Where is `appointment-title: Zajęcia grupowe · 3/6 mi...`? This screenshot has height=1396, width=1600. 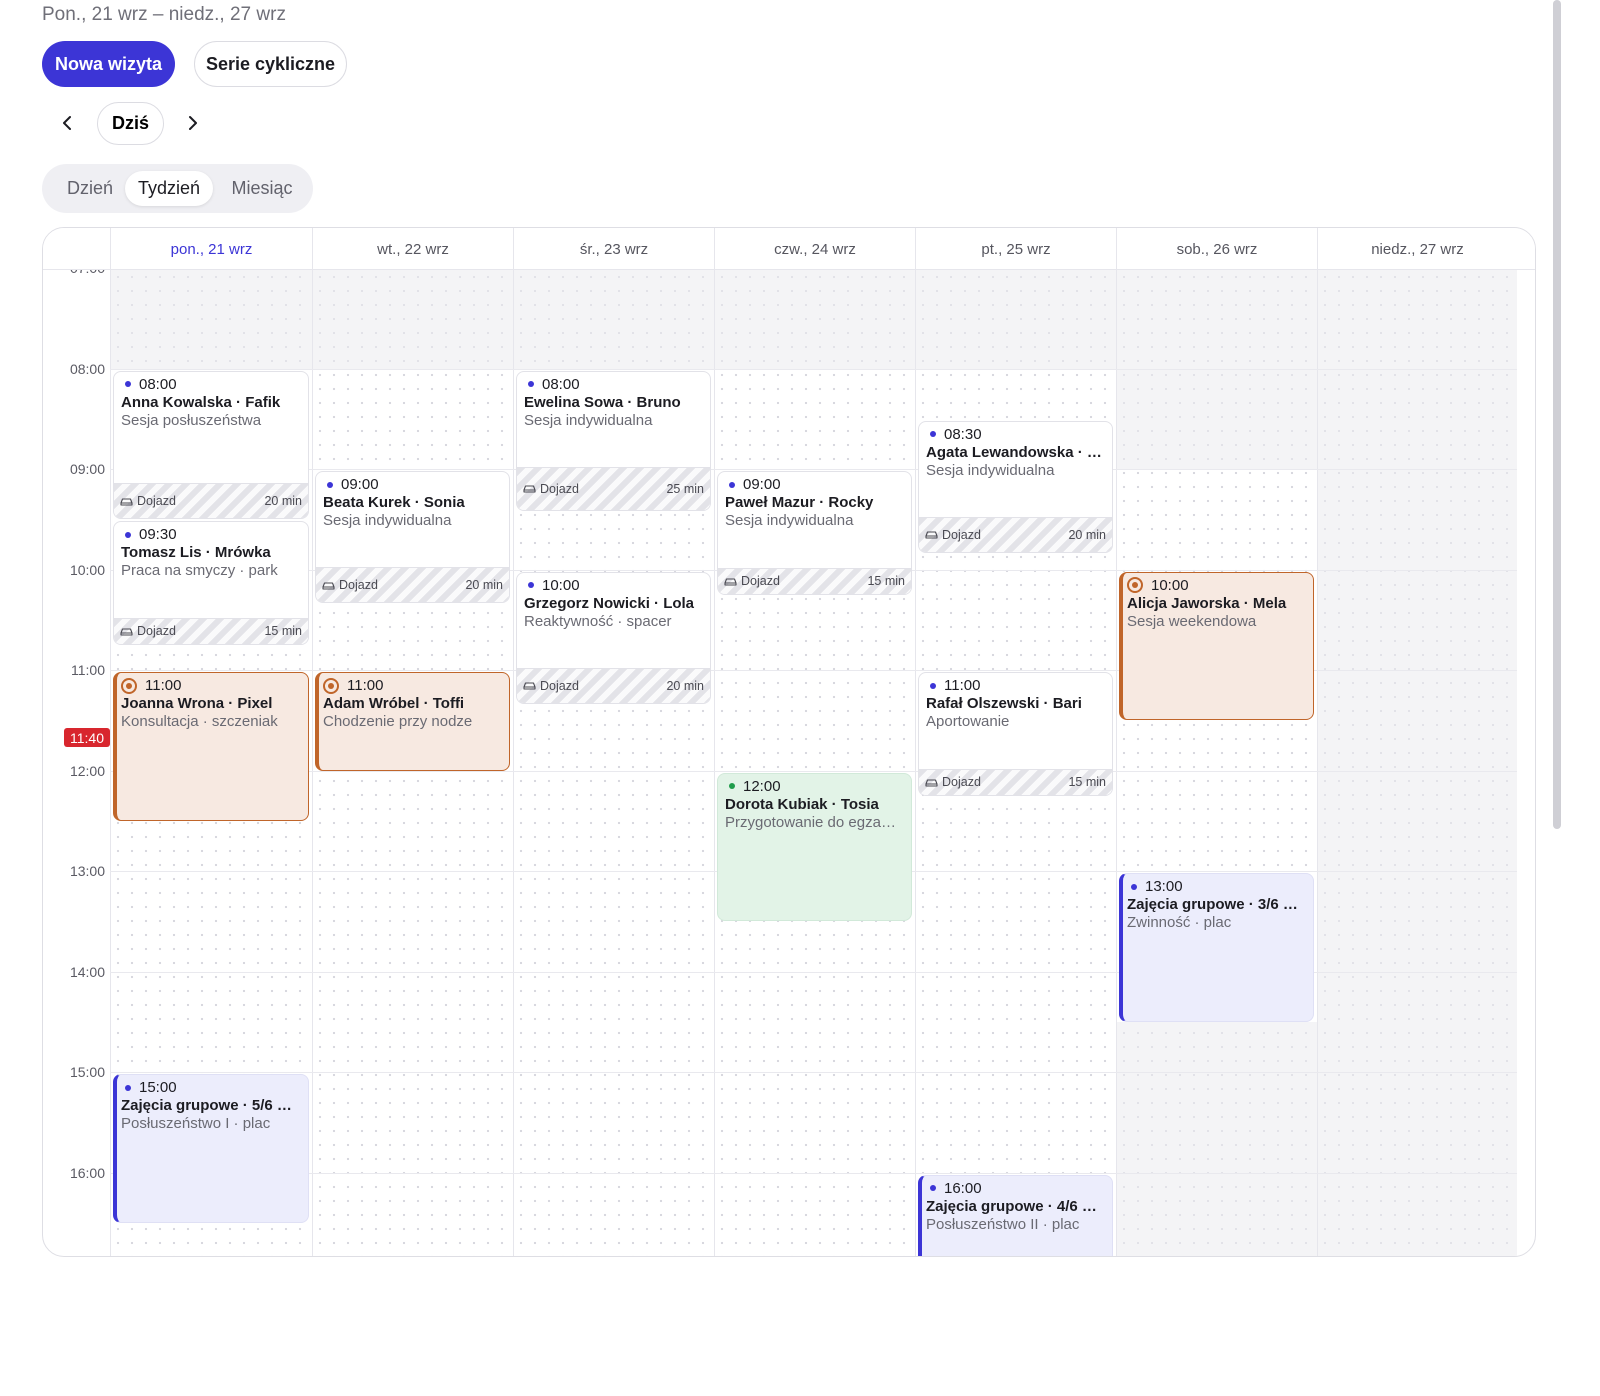 appointment-title: Zajęcia grupowe · 3/6 mi... is located at coordinates (1216, 904).